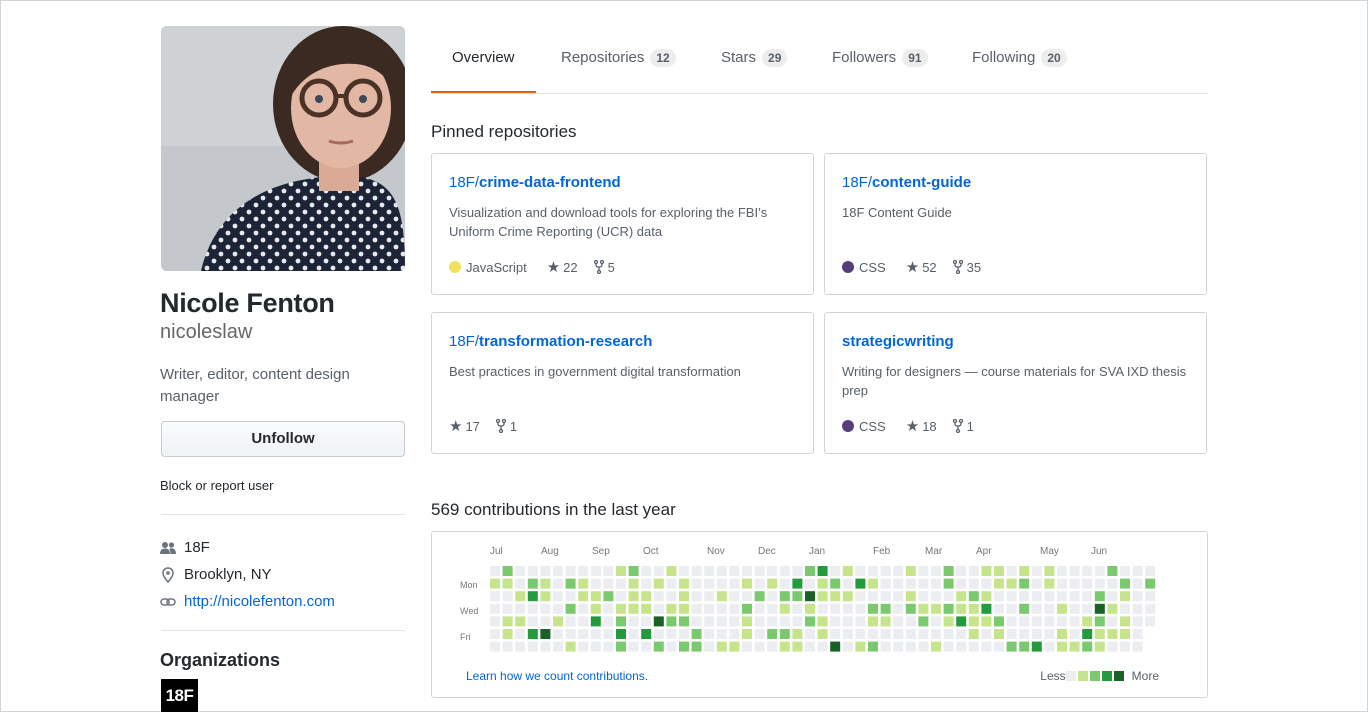 The width and height of the screenshot is (1368, 712). I want to click on avatar, so click(283, 148).